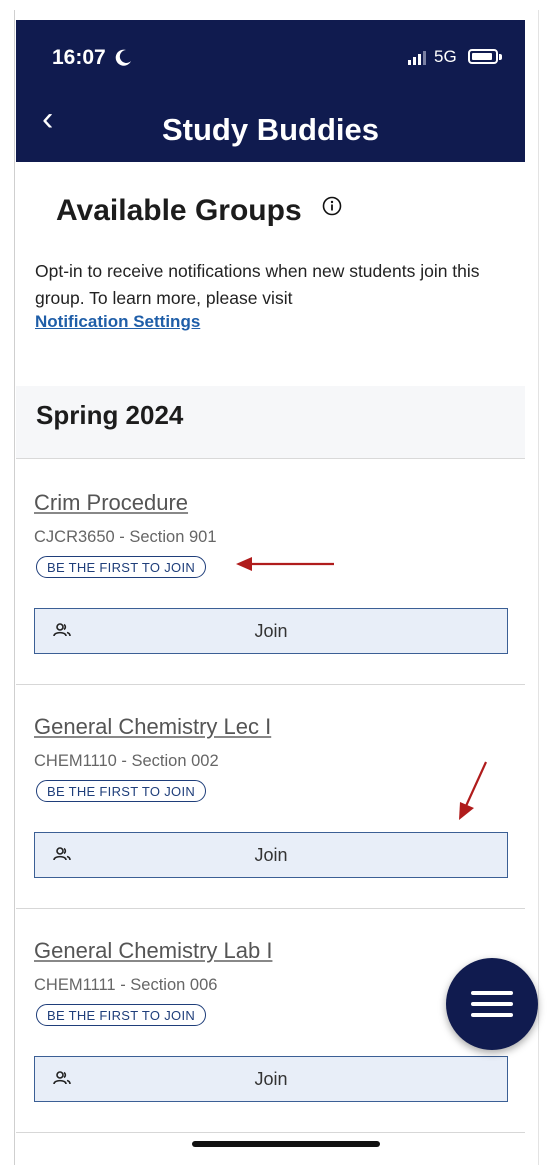 The height and width of the screenshot is (1167, 549). Describe the element at coordinates (125, 537) in the screenshot. I see `course-code: CJCR3650 - Section 901` at that location.